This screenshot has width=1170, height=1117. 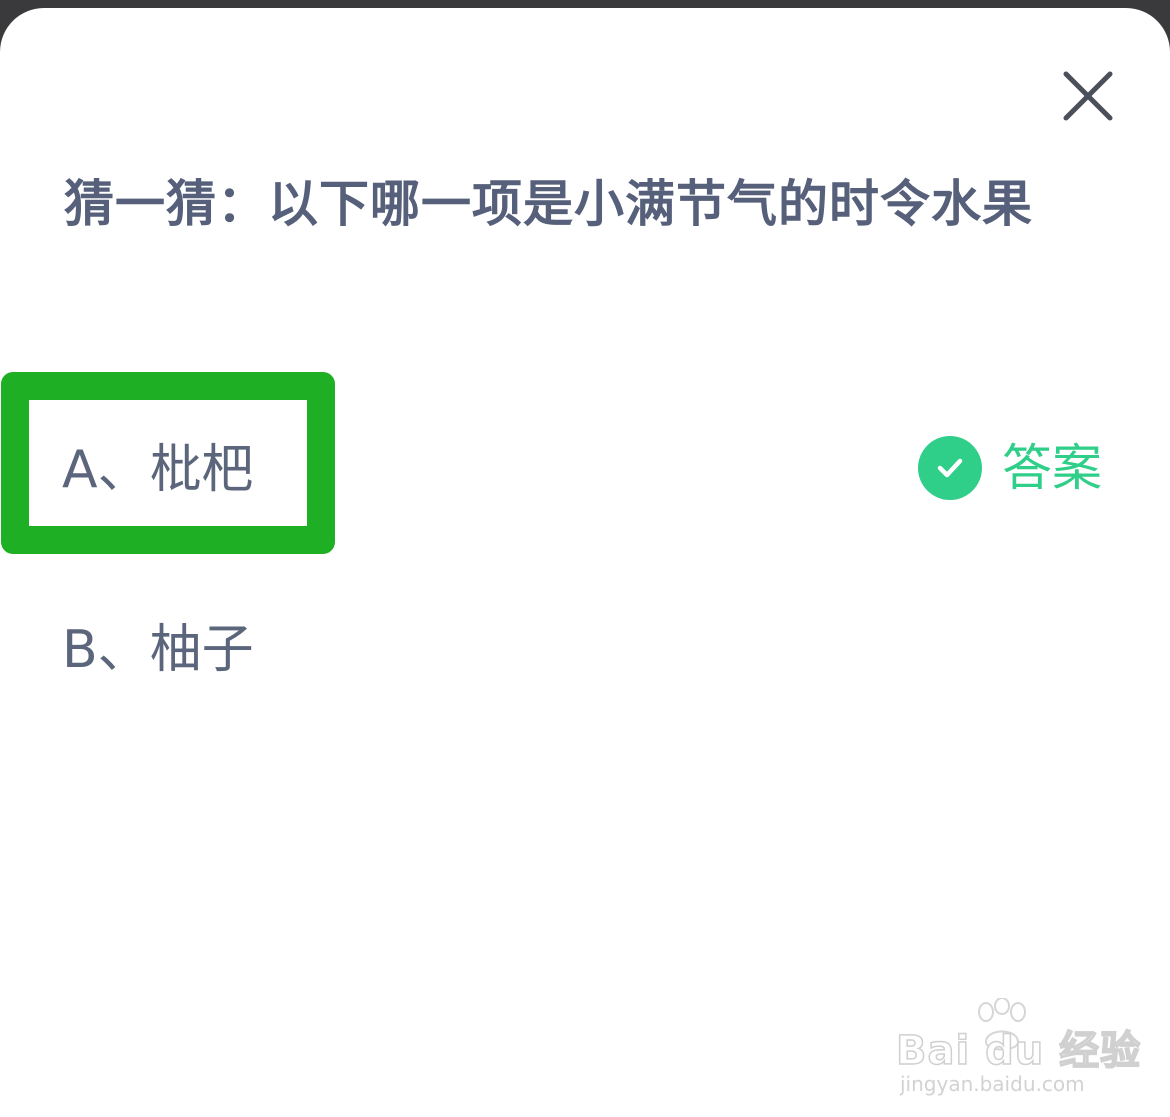 What do you see at coordinates (992, 1084) in the screenshot?
I see `watermark-url: jingyan.baidu.com` at bounding box center [992, 1084].